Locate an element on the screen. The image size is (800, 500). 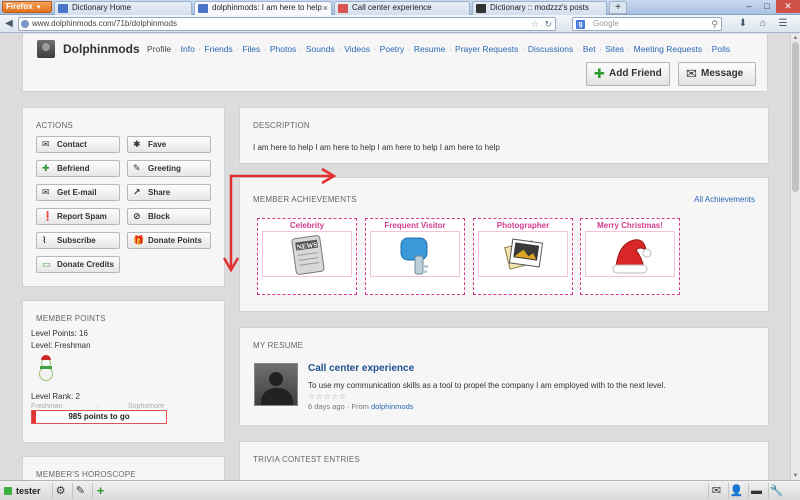
donate-points-button: 🎁 Donate Points is located at coordinates (169, 240).